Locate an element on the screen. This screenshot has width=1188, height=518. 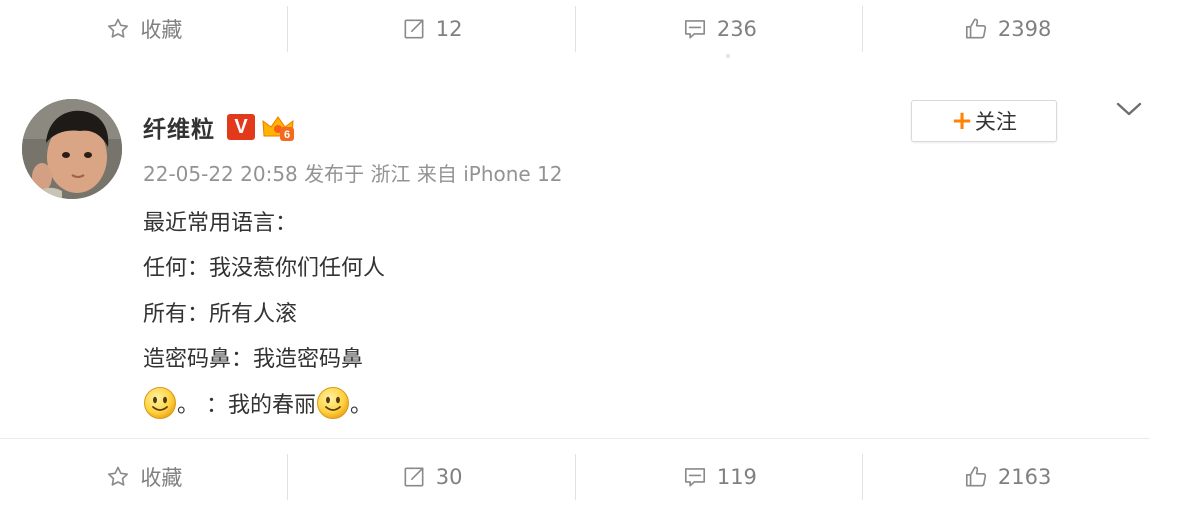
follow-button: + 关注 is located at coordinates (984, 121).